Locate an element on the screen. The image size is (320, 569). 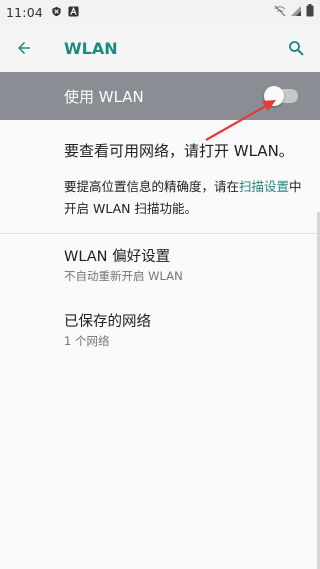
pref-title: WLAN 偏好设置 is located at coordinates (117, 257).